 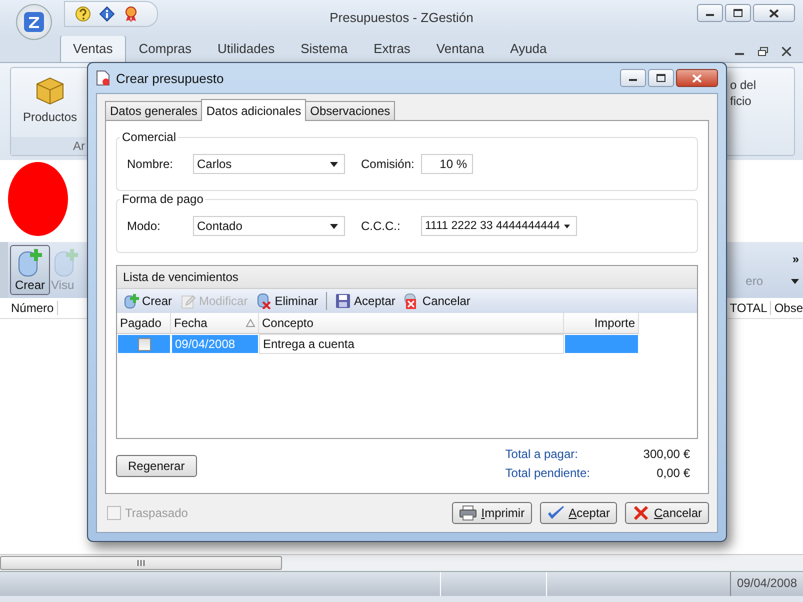 What do you see at coordinates (103, 78) in the screenshot?
I see `document-icon` at bounding box center [103, 78].